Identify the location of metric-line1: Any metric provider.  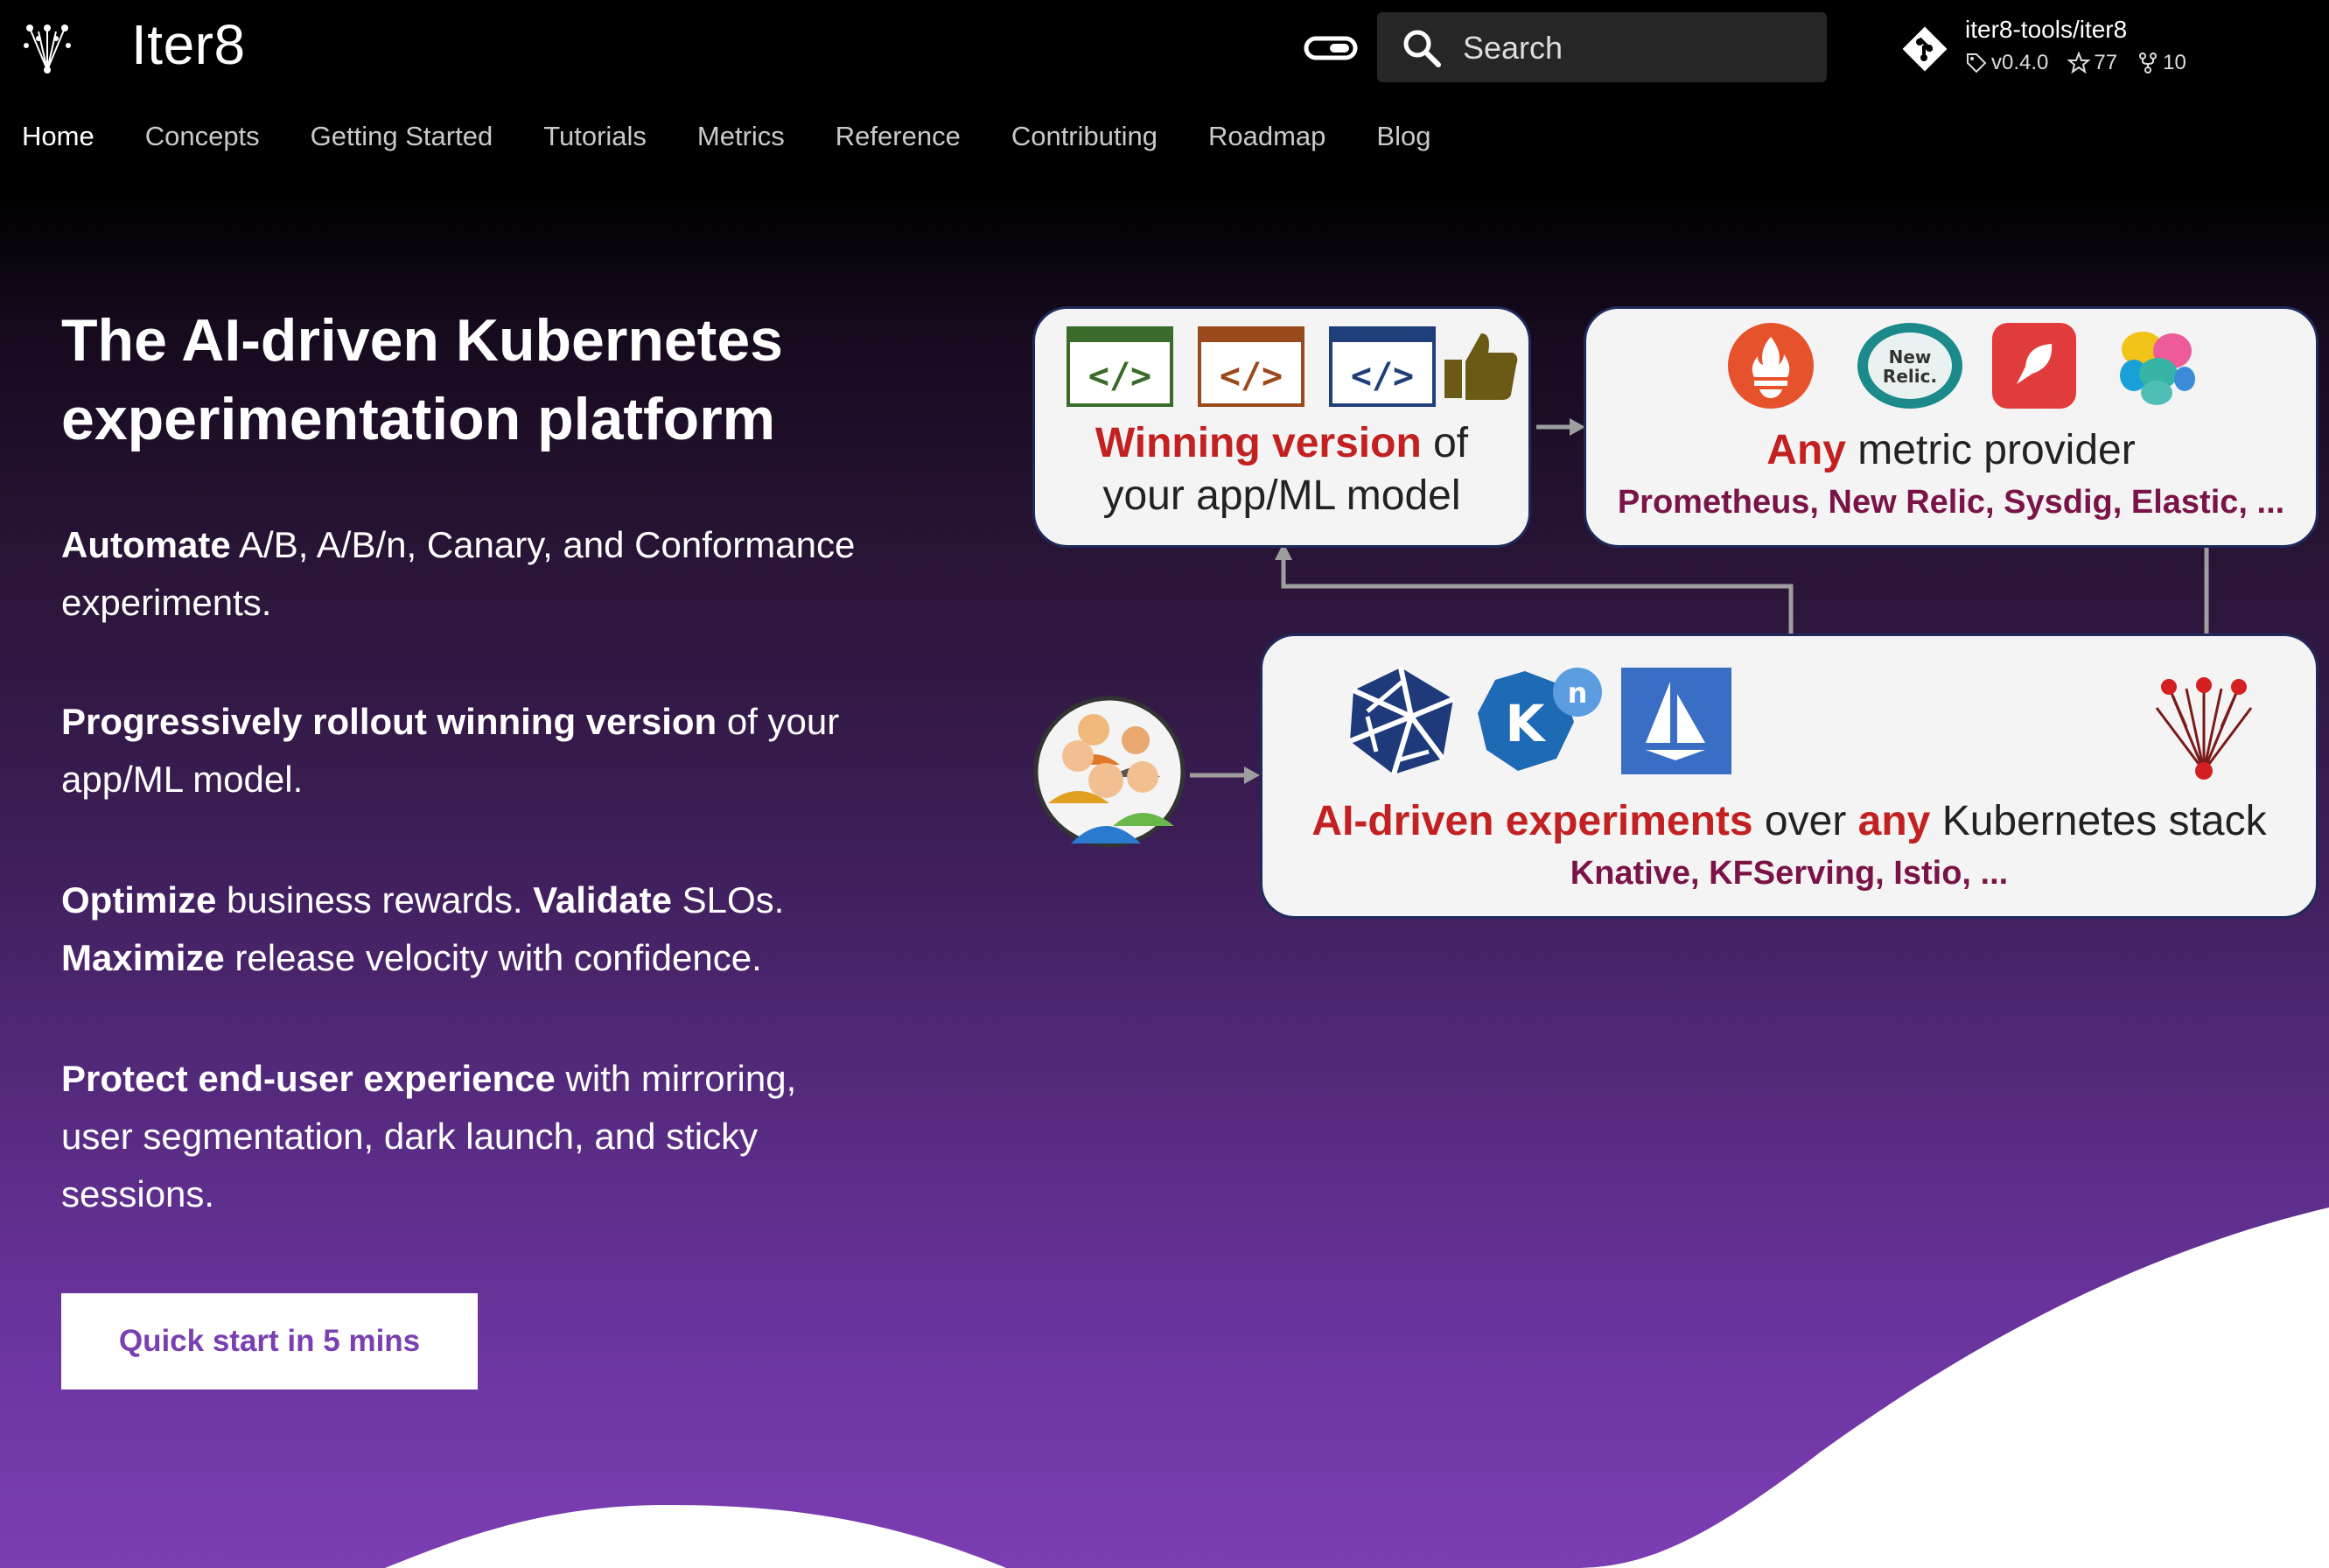
(1951, 450).